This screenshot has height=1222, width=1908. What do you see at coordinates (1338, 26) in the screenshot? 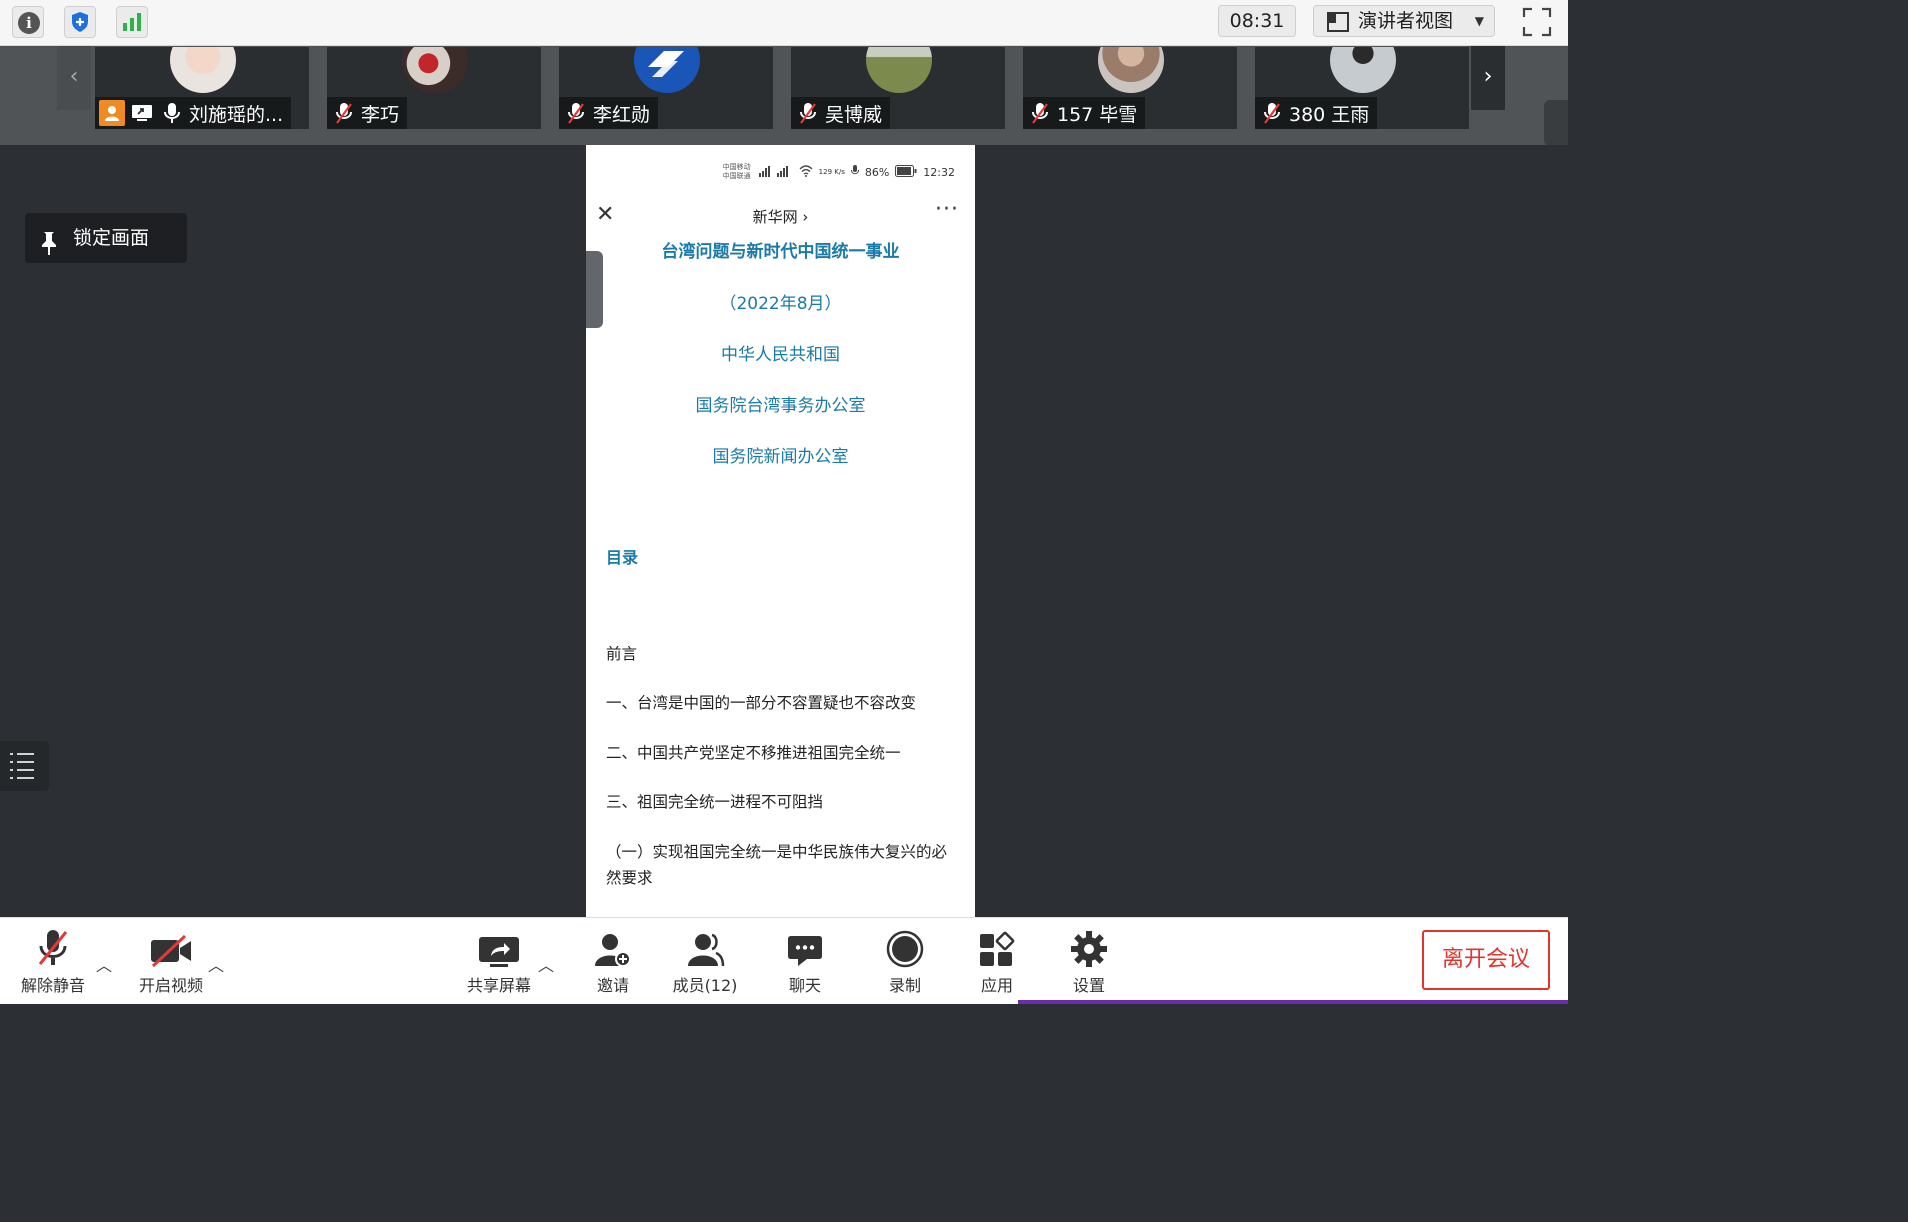
I see `speaker-view-icon` at bounding box center [1338, 26].